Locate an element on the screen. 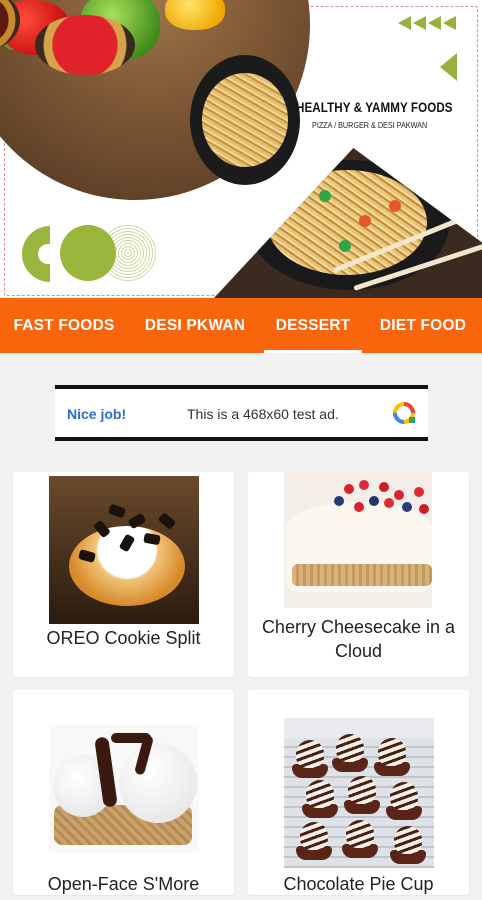  ad-banner: Nice job! This is a 468x60 test ad. is located at coordinates (241, 413).